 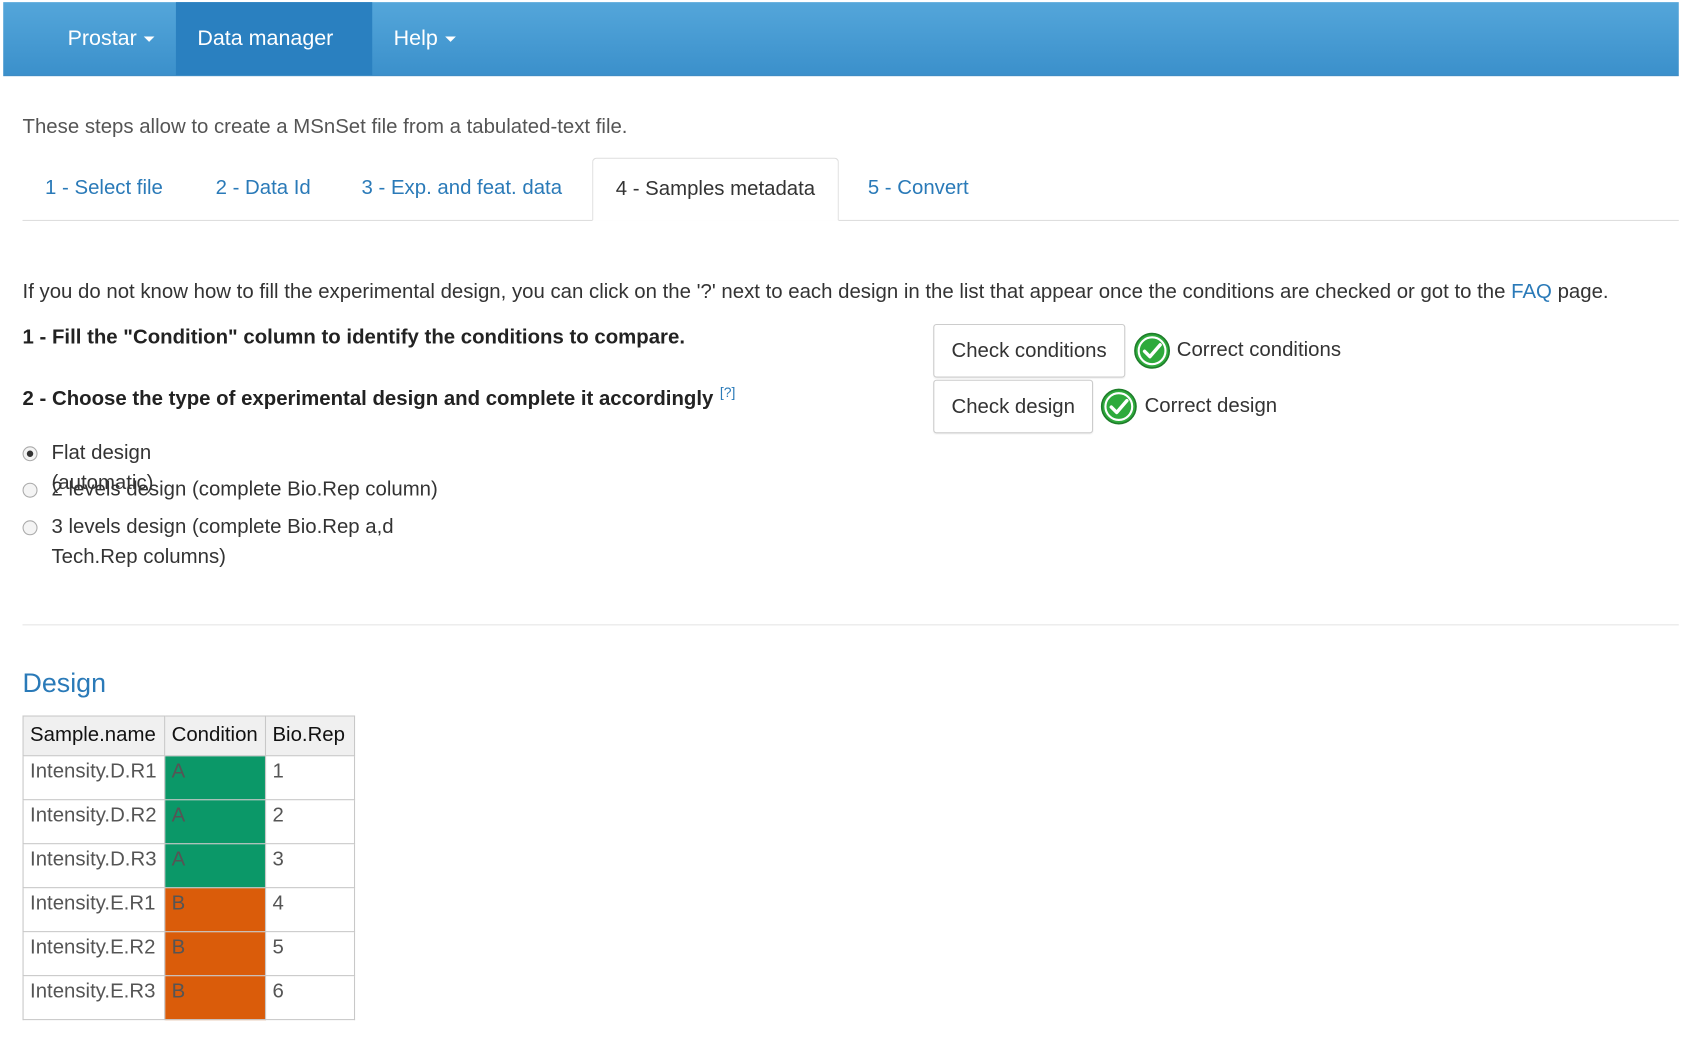 I want to click on table-row: Intensity.D.R3 A 3, so click(x=189, y=866).